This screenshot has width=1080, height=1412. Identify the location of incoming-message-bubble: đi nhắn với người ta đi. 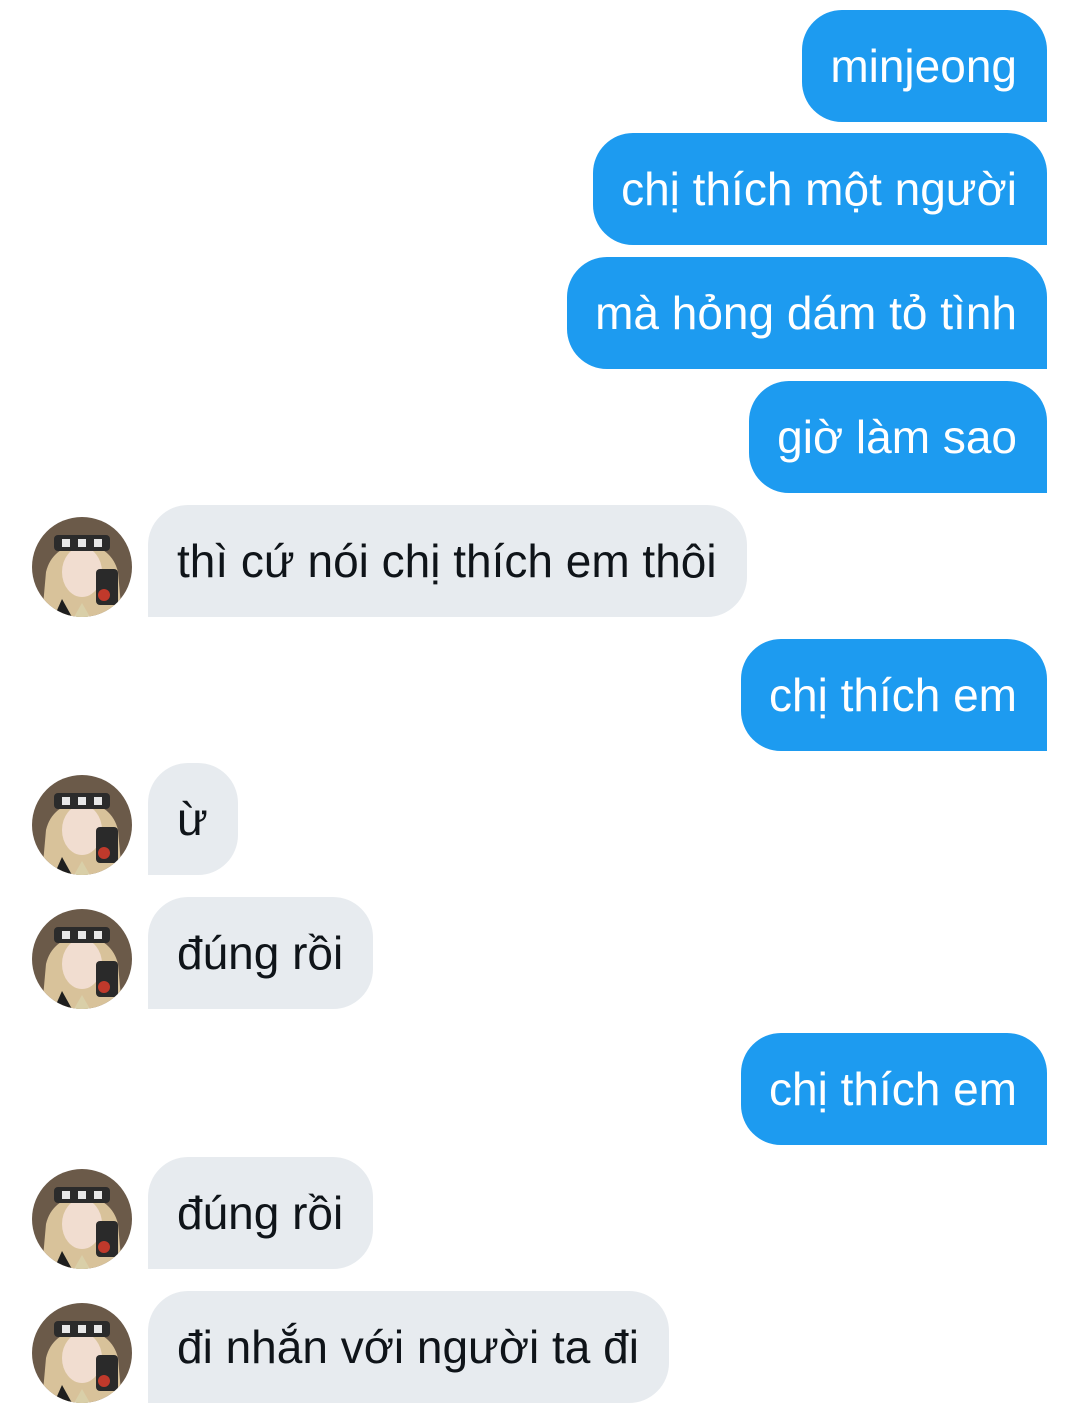
(408, 1347).